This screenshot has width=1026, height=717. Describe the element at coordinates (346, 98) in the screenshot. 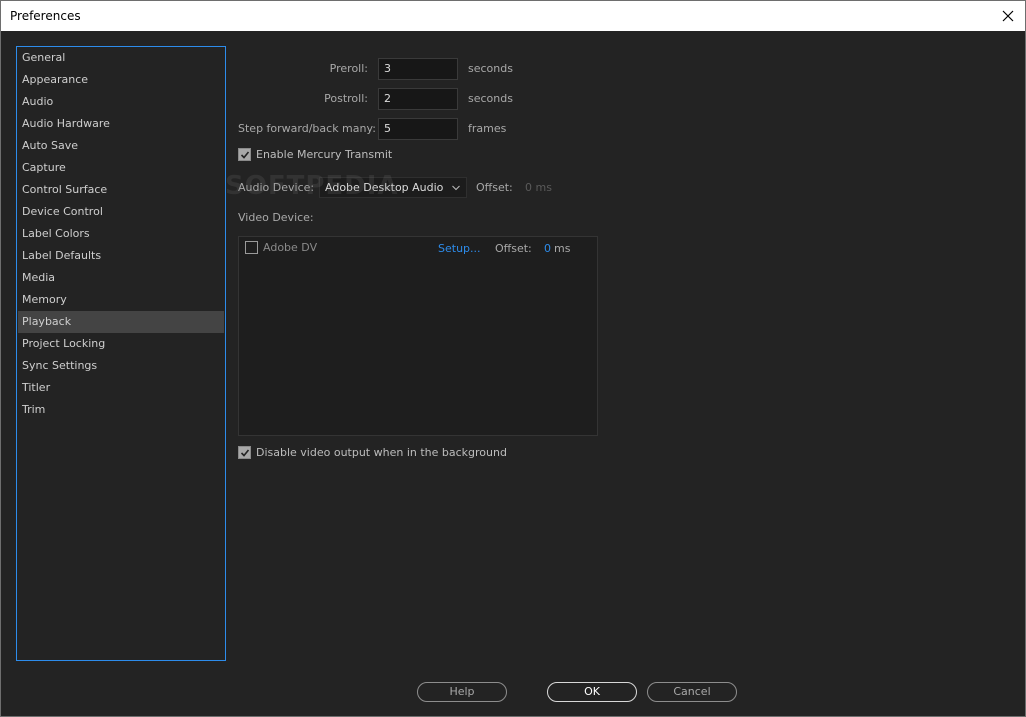

I see `postroll-label: Postroll:` at that location.